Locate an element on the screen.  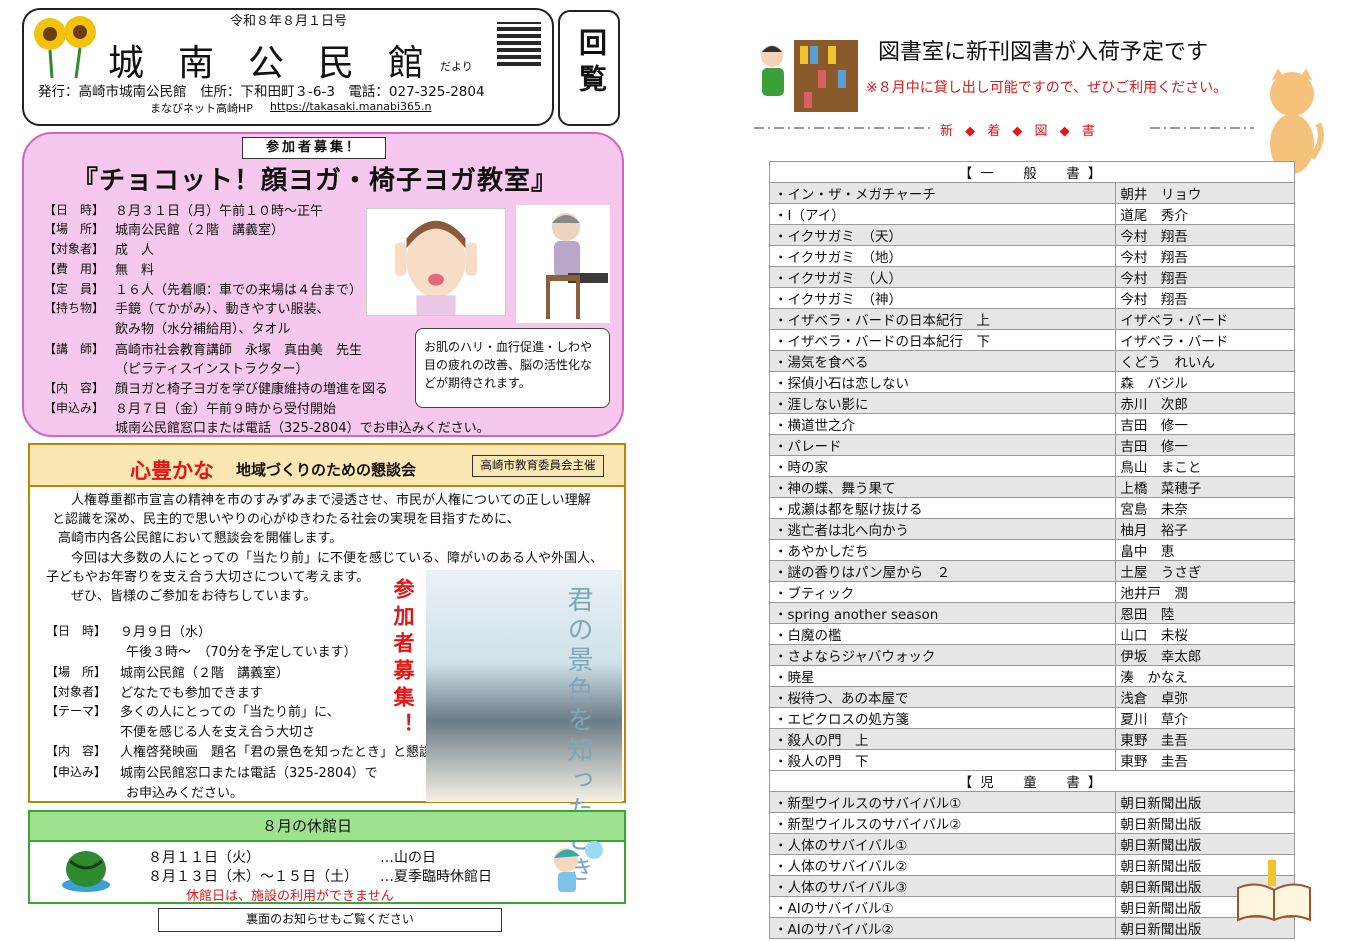
books-section-heading: 【児 童 書】 is located at coordinates (1032, 781).